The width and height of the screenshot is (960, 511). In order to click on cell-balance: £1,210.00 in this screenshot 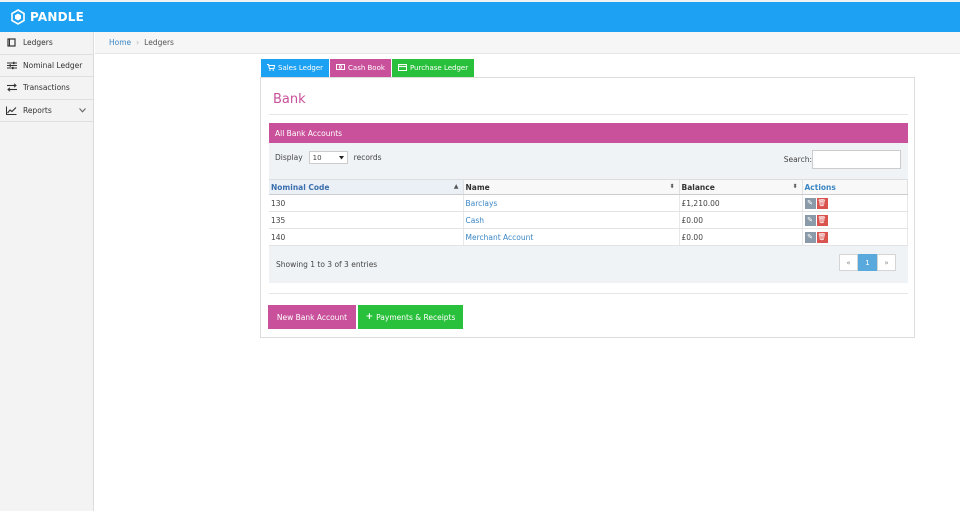, I will do `click(741, 203)`.